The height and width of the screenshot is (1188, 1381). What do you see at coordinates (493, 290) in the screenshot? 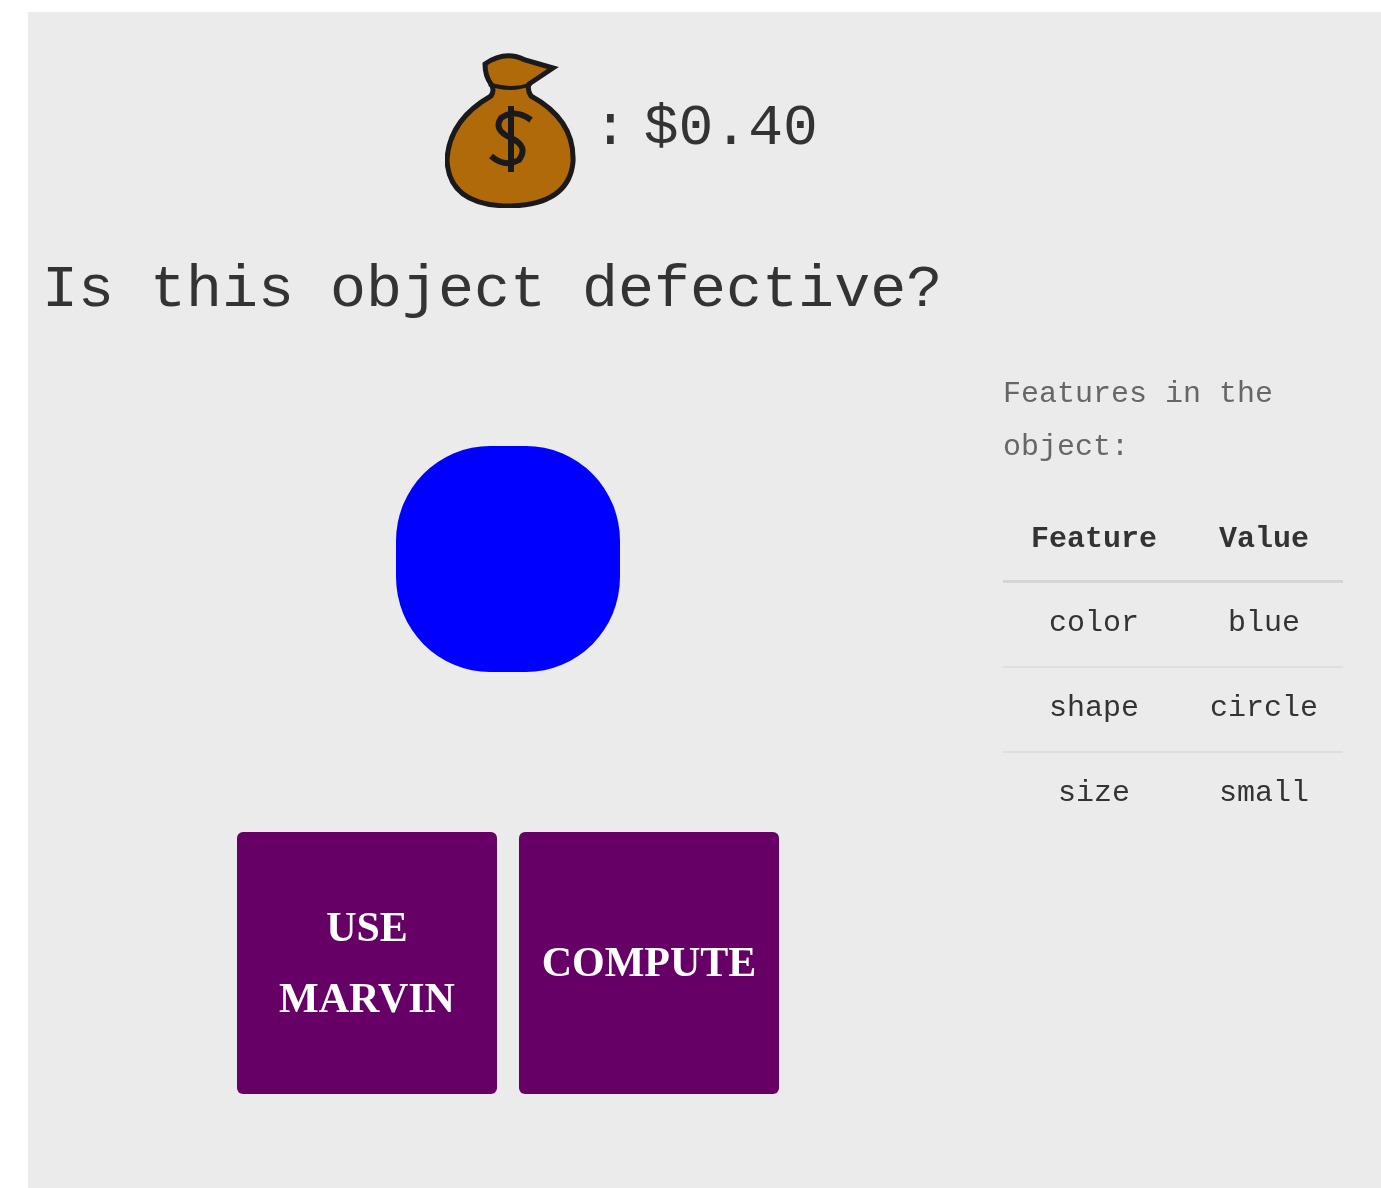
I see `question-text: Is this object defective?` at bounding box center [493, 290].